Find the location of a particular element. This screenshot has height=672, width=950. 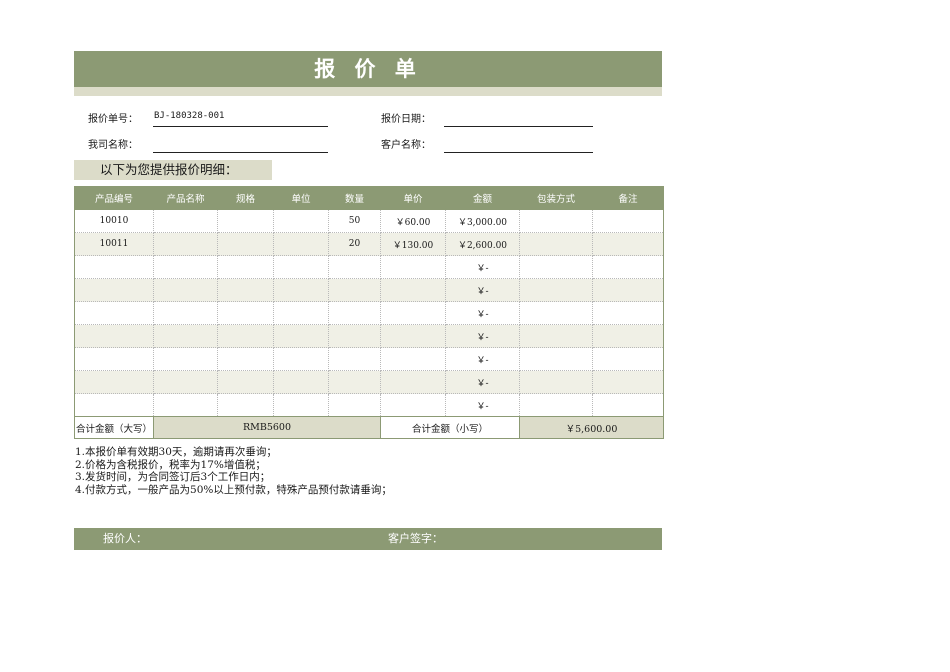

cell-unit-price: ￥130.00 is located at coordinates (413, 244).